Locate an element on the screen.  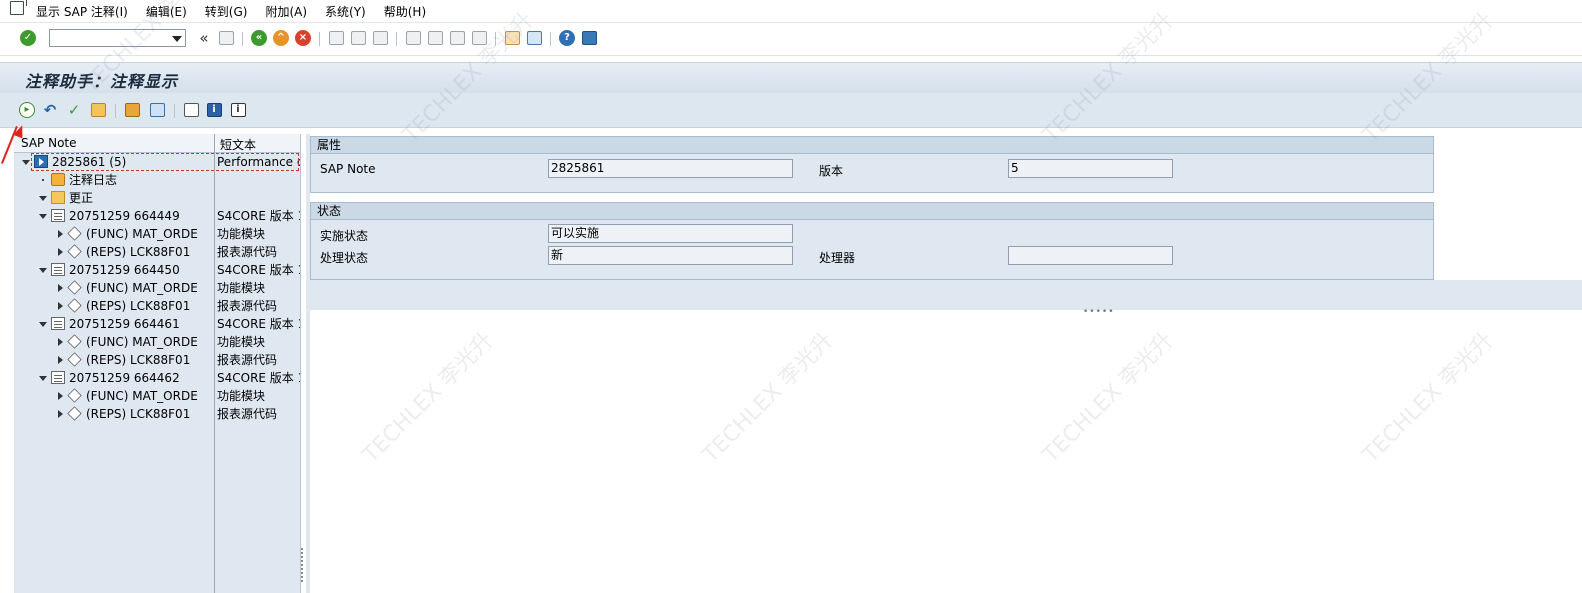
last-page-button is located at coordinates (479, 38).